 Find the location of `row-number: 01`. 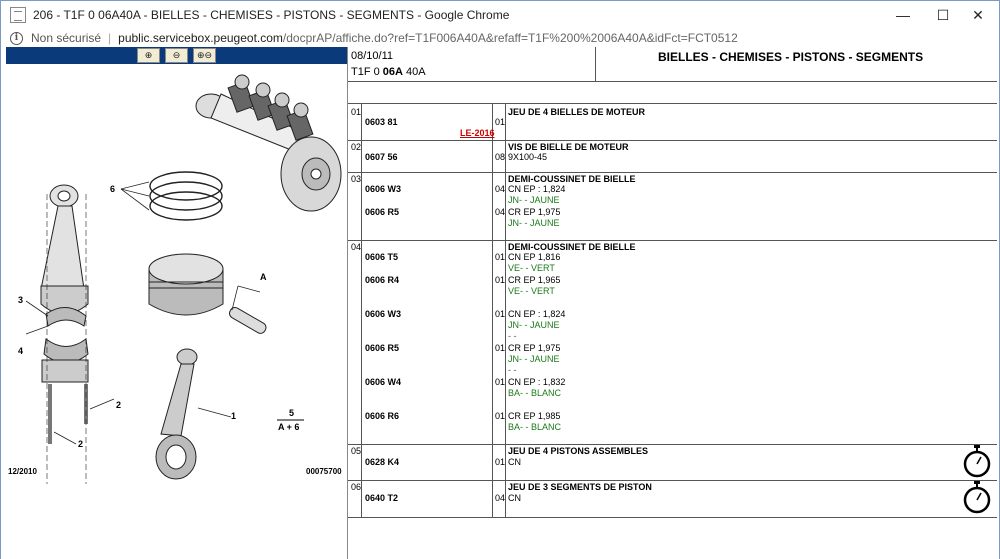

row-number: 01 is located at coordinates (356, 112).